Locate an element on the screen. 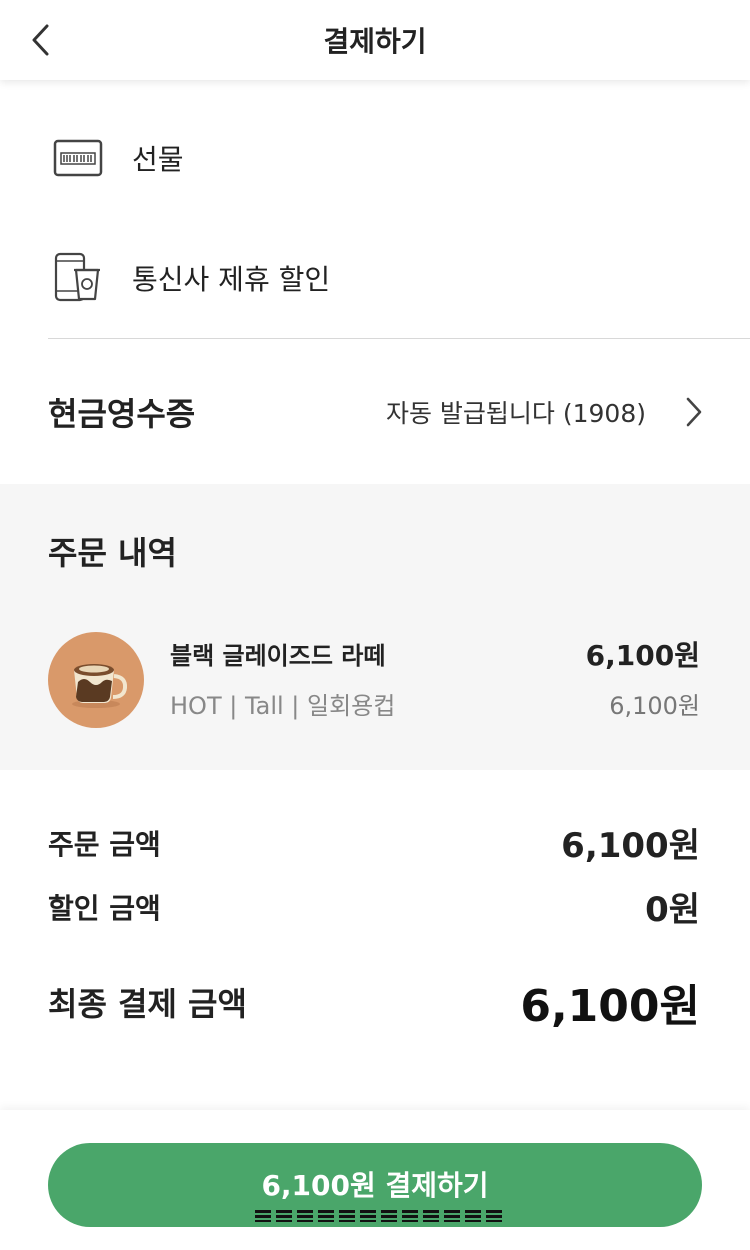 The width and height of the screenshot is (750, 1250). item-unit-price: 6,100원 is located at coordinates (654, 706).